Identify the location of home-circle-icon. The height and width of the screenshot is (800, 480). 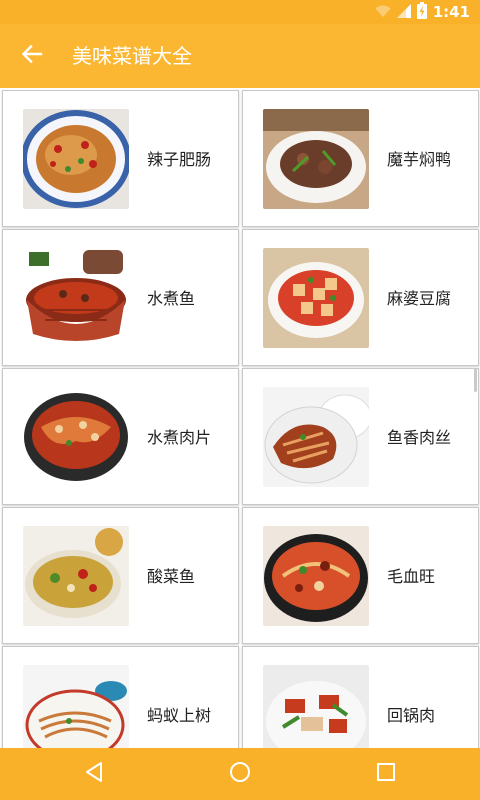
(240, 774).